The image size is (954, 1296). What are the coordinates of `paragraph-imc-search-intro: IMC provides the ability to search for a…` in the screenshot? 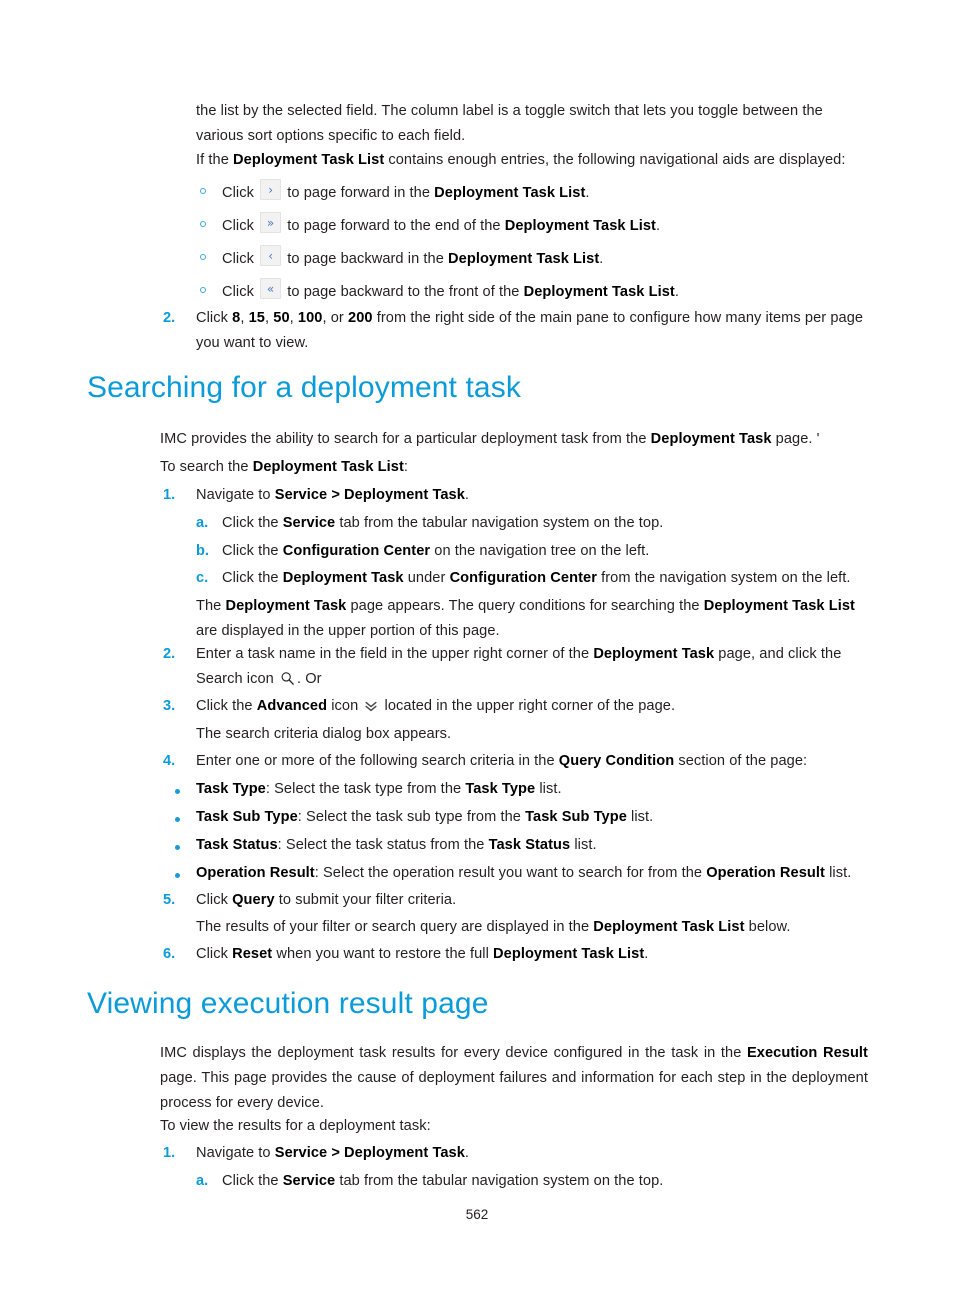 It's located at (490, 439).